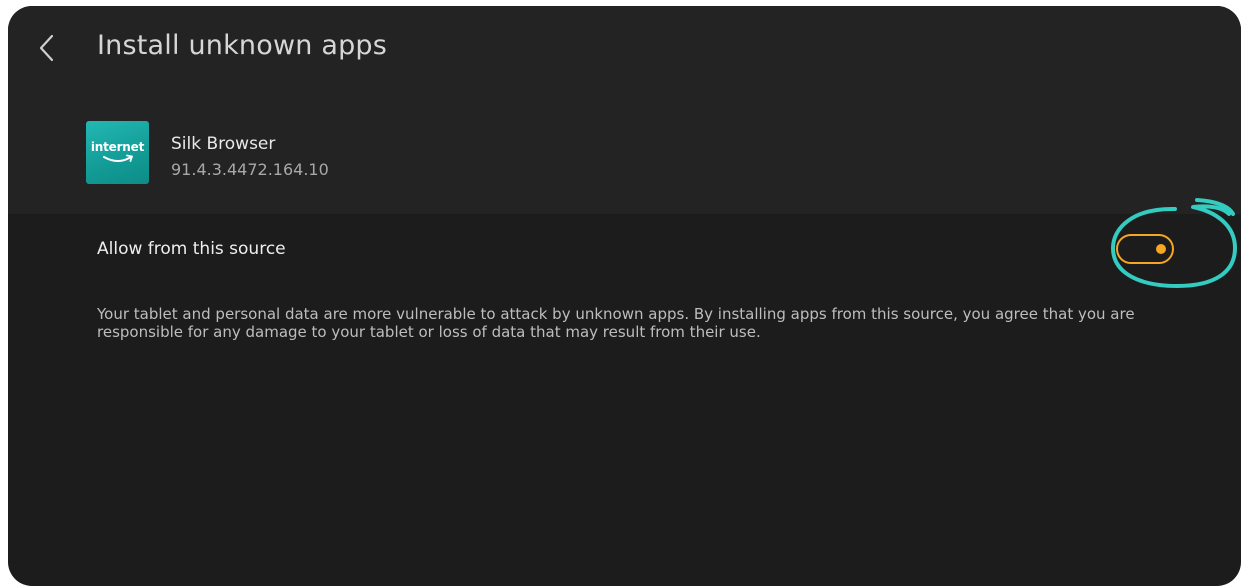  Describe the element at coordinates (242, 45) in the screenshot. I see `page-title: Install unknown apps` at that location.